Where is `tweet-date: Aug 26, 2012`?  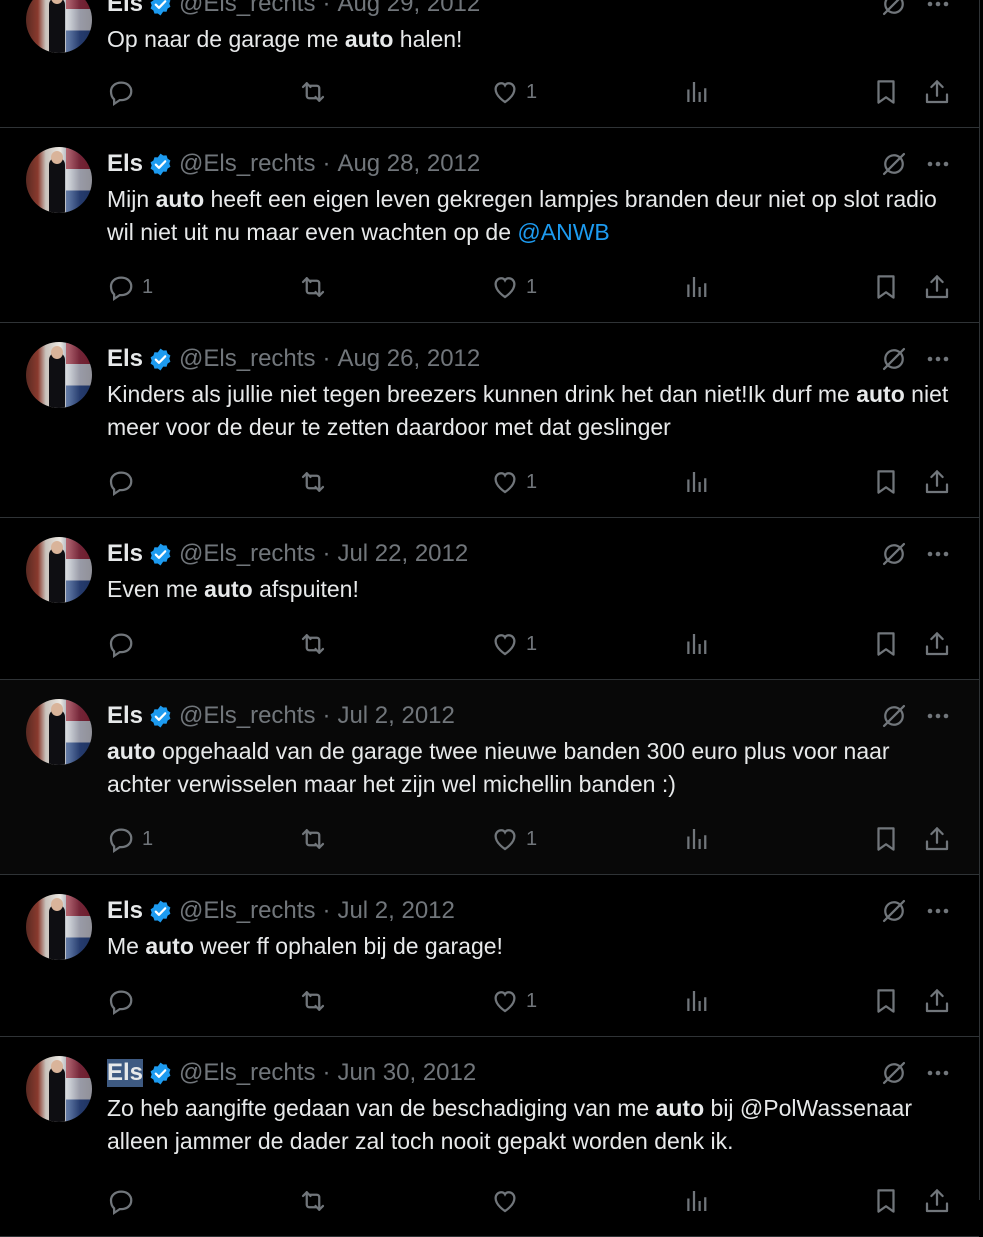 tweet-date: Aug 26, 2012 is located at coordinates (408, 359).